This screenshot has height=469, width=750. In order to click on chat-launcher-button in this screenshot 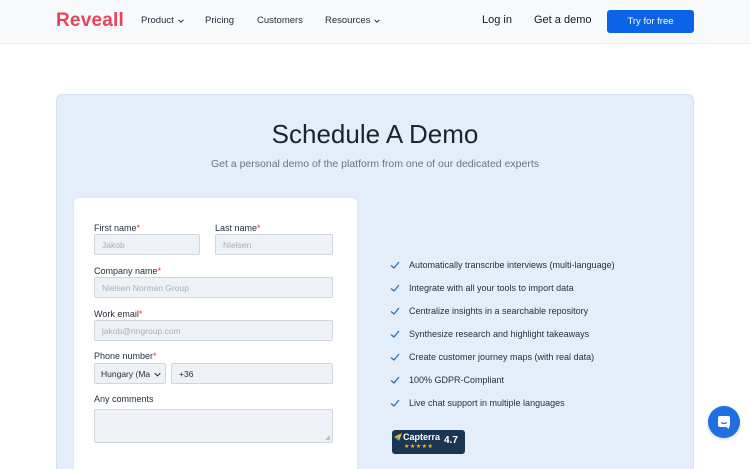, I will do `click(724, 422)`.